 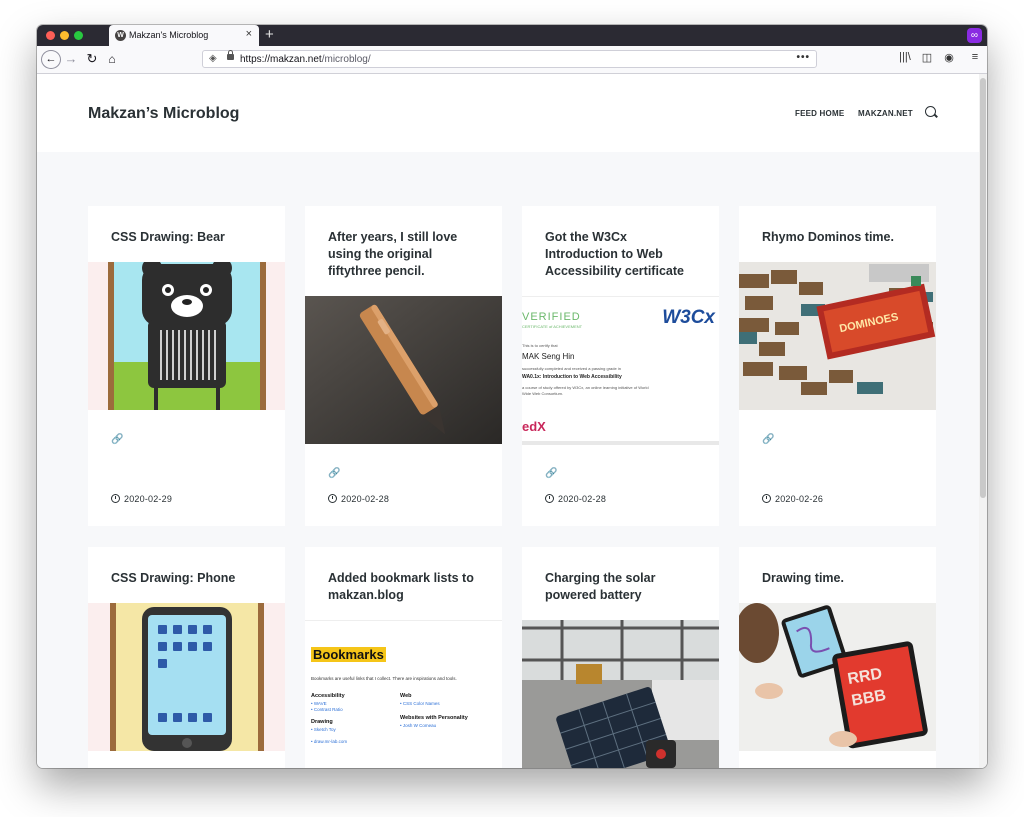 What do you see at coordinates (974, 35) in the screenshot?
I see `private-mask-icon: ∞` at bounding box center [974, 35].